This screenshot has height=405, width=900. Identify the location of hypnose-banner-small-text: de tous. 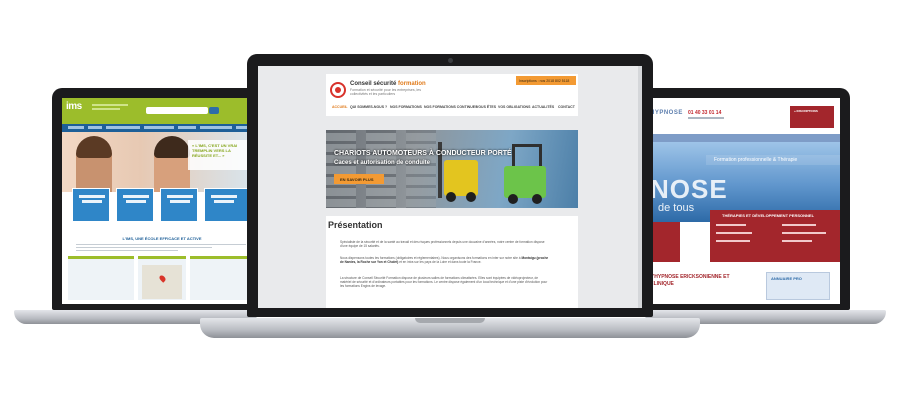
(676, 208).